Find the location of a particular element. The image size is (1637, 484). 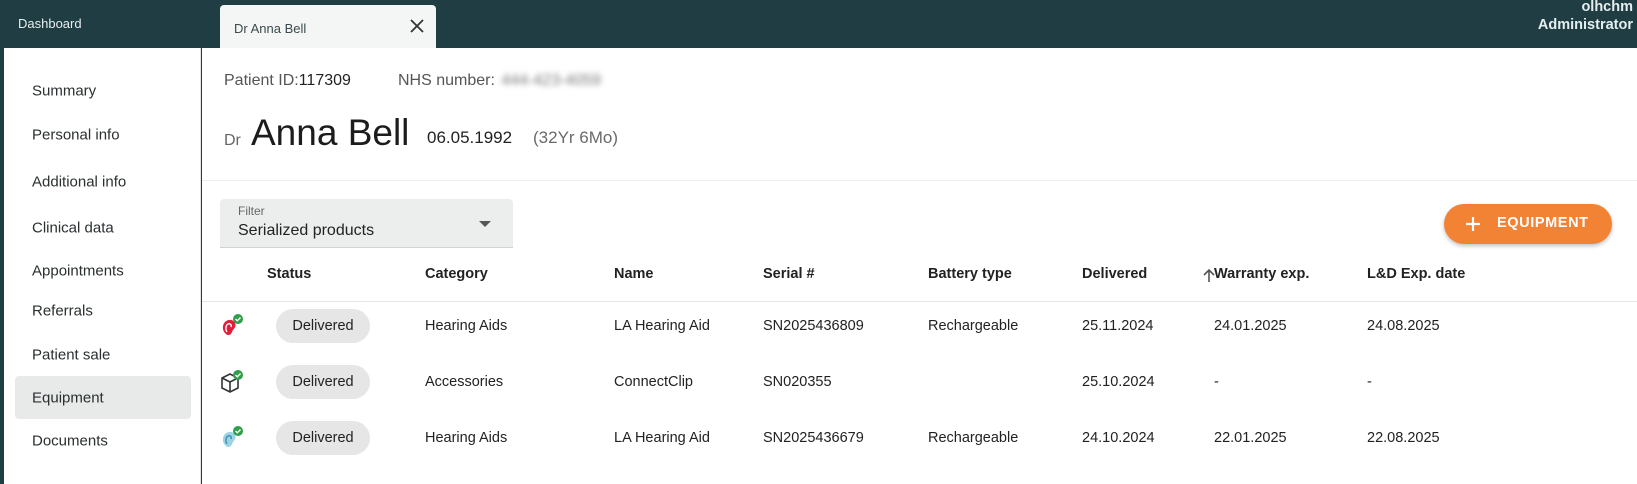

tab-patient: Dr Anna Bell is located at coordinates (328, 26).